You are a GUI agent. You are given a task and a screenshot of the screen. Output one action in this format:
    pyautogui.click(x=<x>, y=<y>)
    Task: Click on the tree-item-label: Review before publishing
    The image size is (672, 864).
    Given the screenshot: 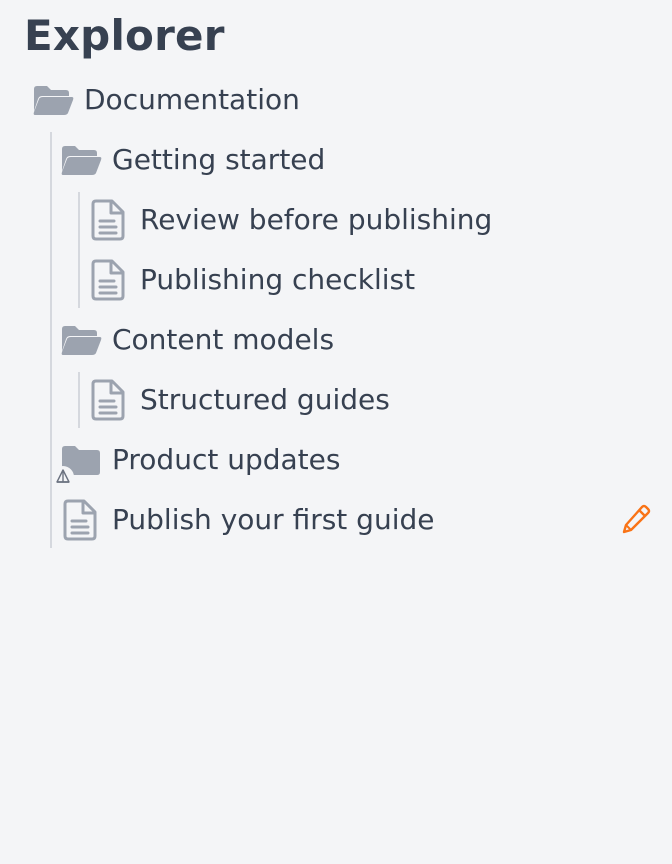 What is the action you would take?
    pyautogui.click(x=316, y=219)
    